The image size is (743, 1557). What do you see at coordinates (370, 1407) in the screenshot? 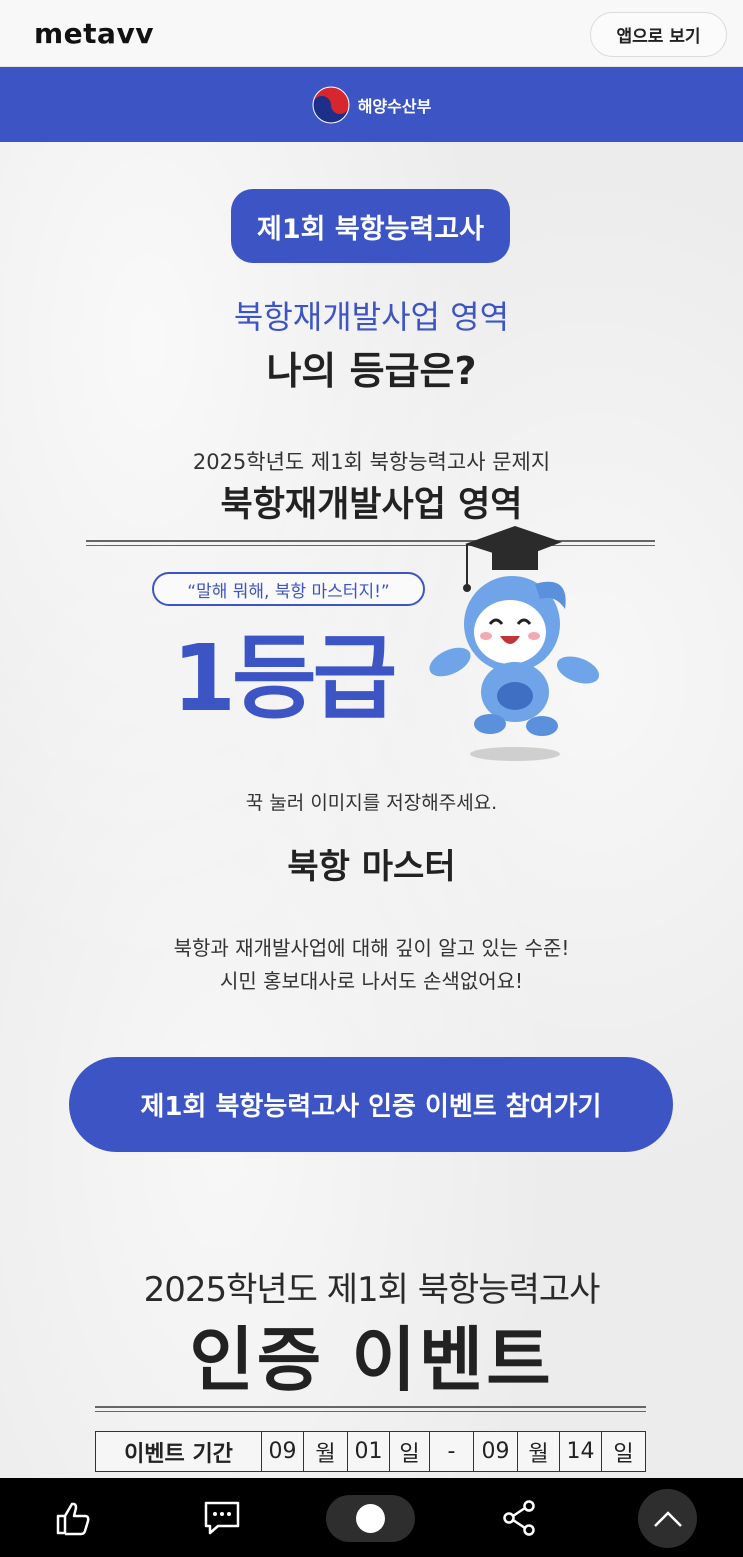
I see `event-divider` at bounding box center [370, 1407].